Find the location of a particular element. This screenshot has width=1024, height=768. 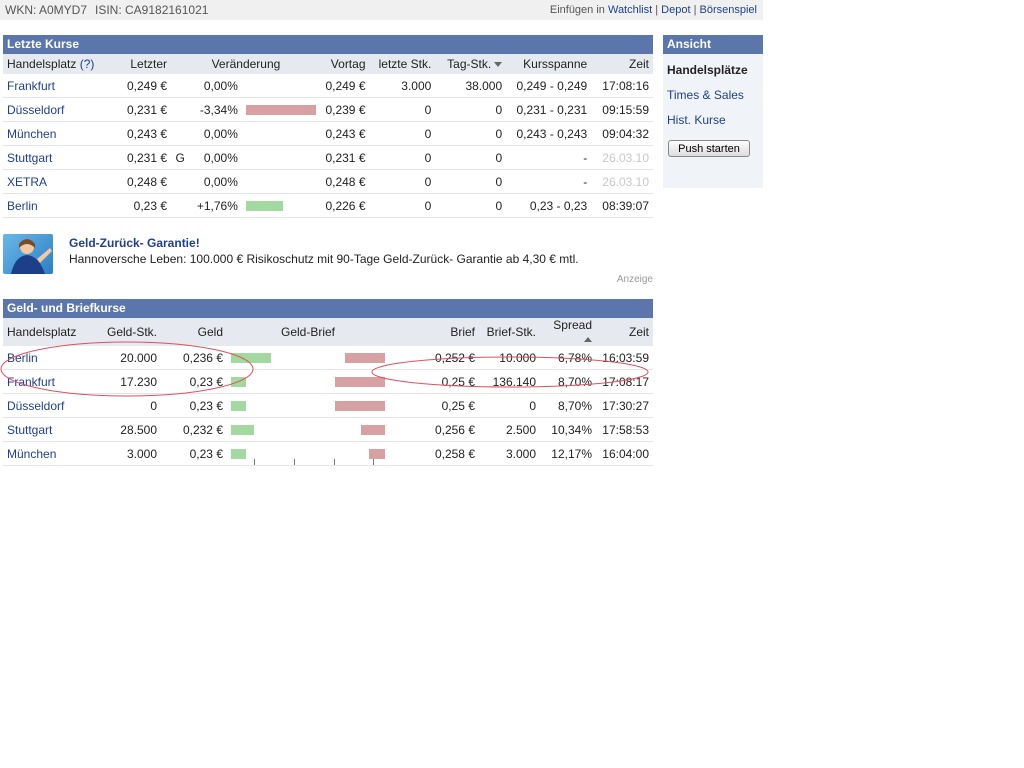

wkn-label: WKN: A0MYD7 is located at coordinates (46, 10).